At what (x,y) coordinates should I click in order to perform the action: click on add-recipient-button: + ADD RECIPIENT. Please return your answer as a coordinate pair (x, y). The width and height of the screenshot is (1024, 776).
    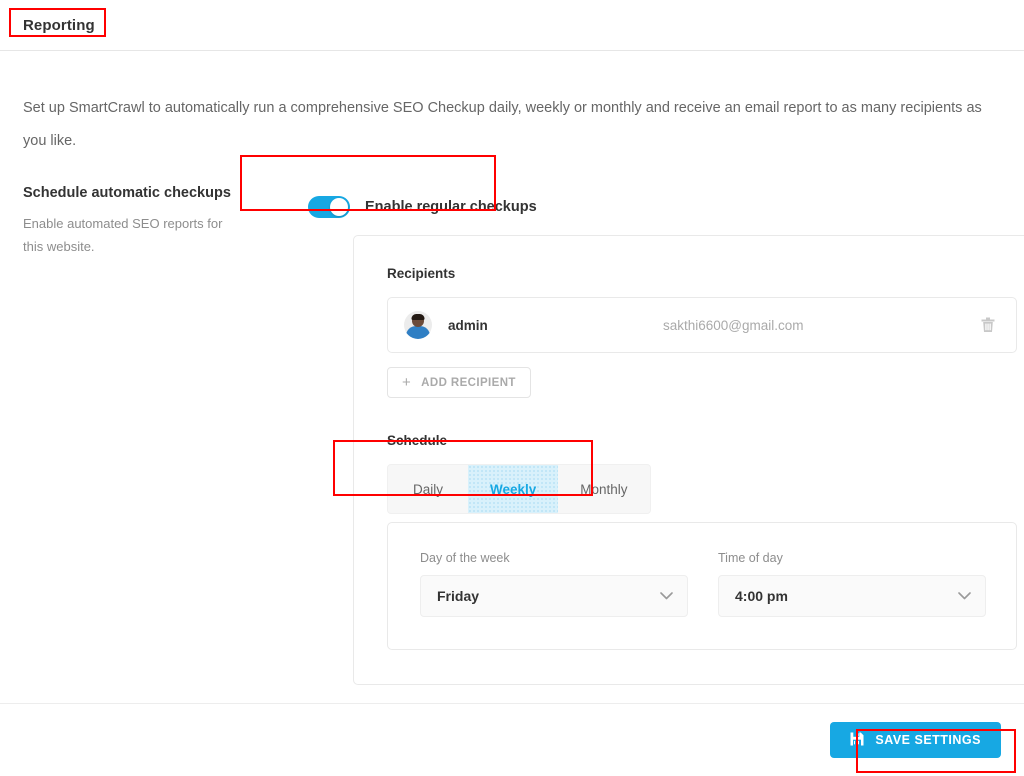
    Looking at the image, I should click on (459, 382).